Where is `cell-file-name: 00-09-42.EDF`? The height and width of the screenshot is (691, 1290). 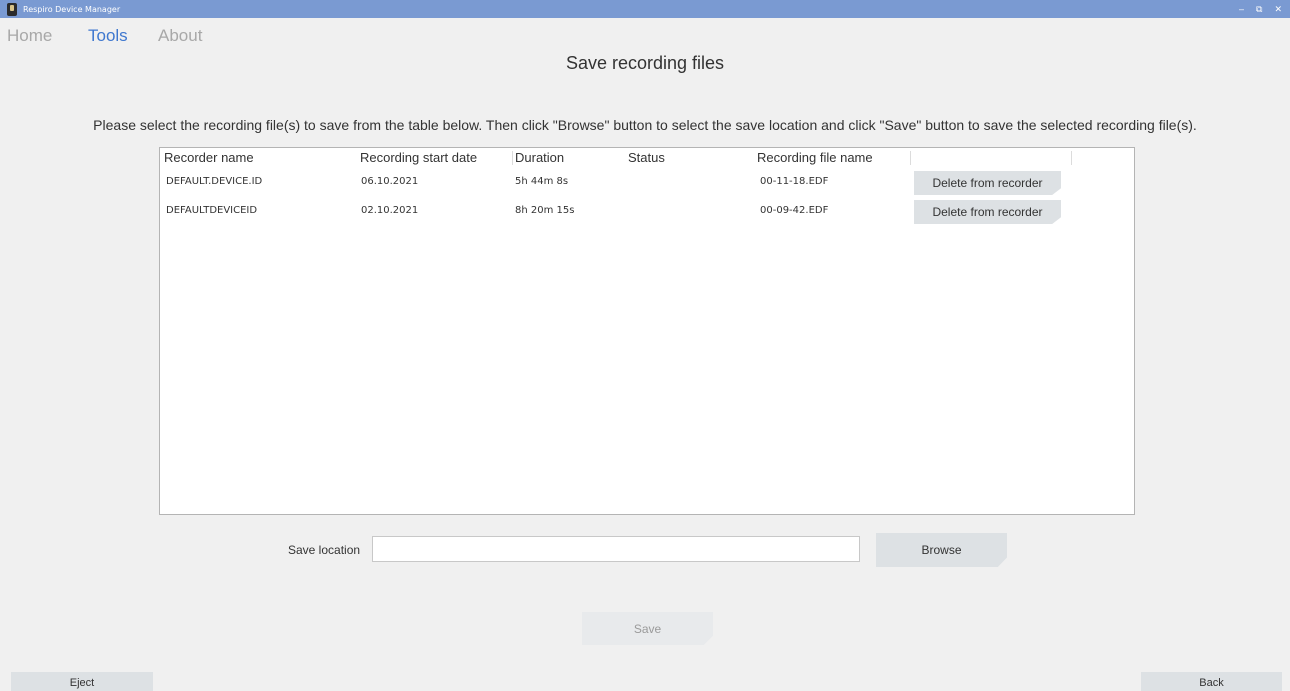
cell-file-name: 00-09-42.EDF is located at coordinates (794, 210).